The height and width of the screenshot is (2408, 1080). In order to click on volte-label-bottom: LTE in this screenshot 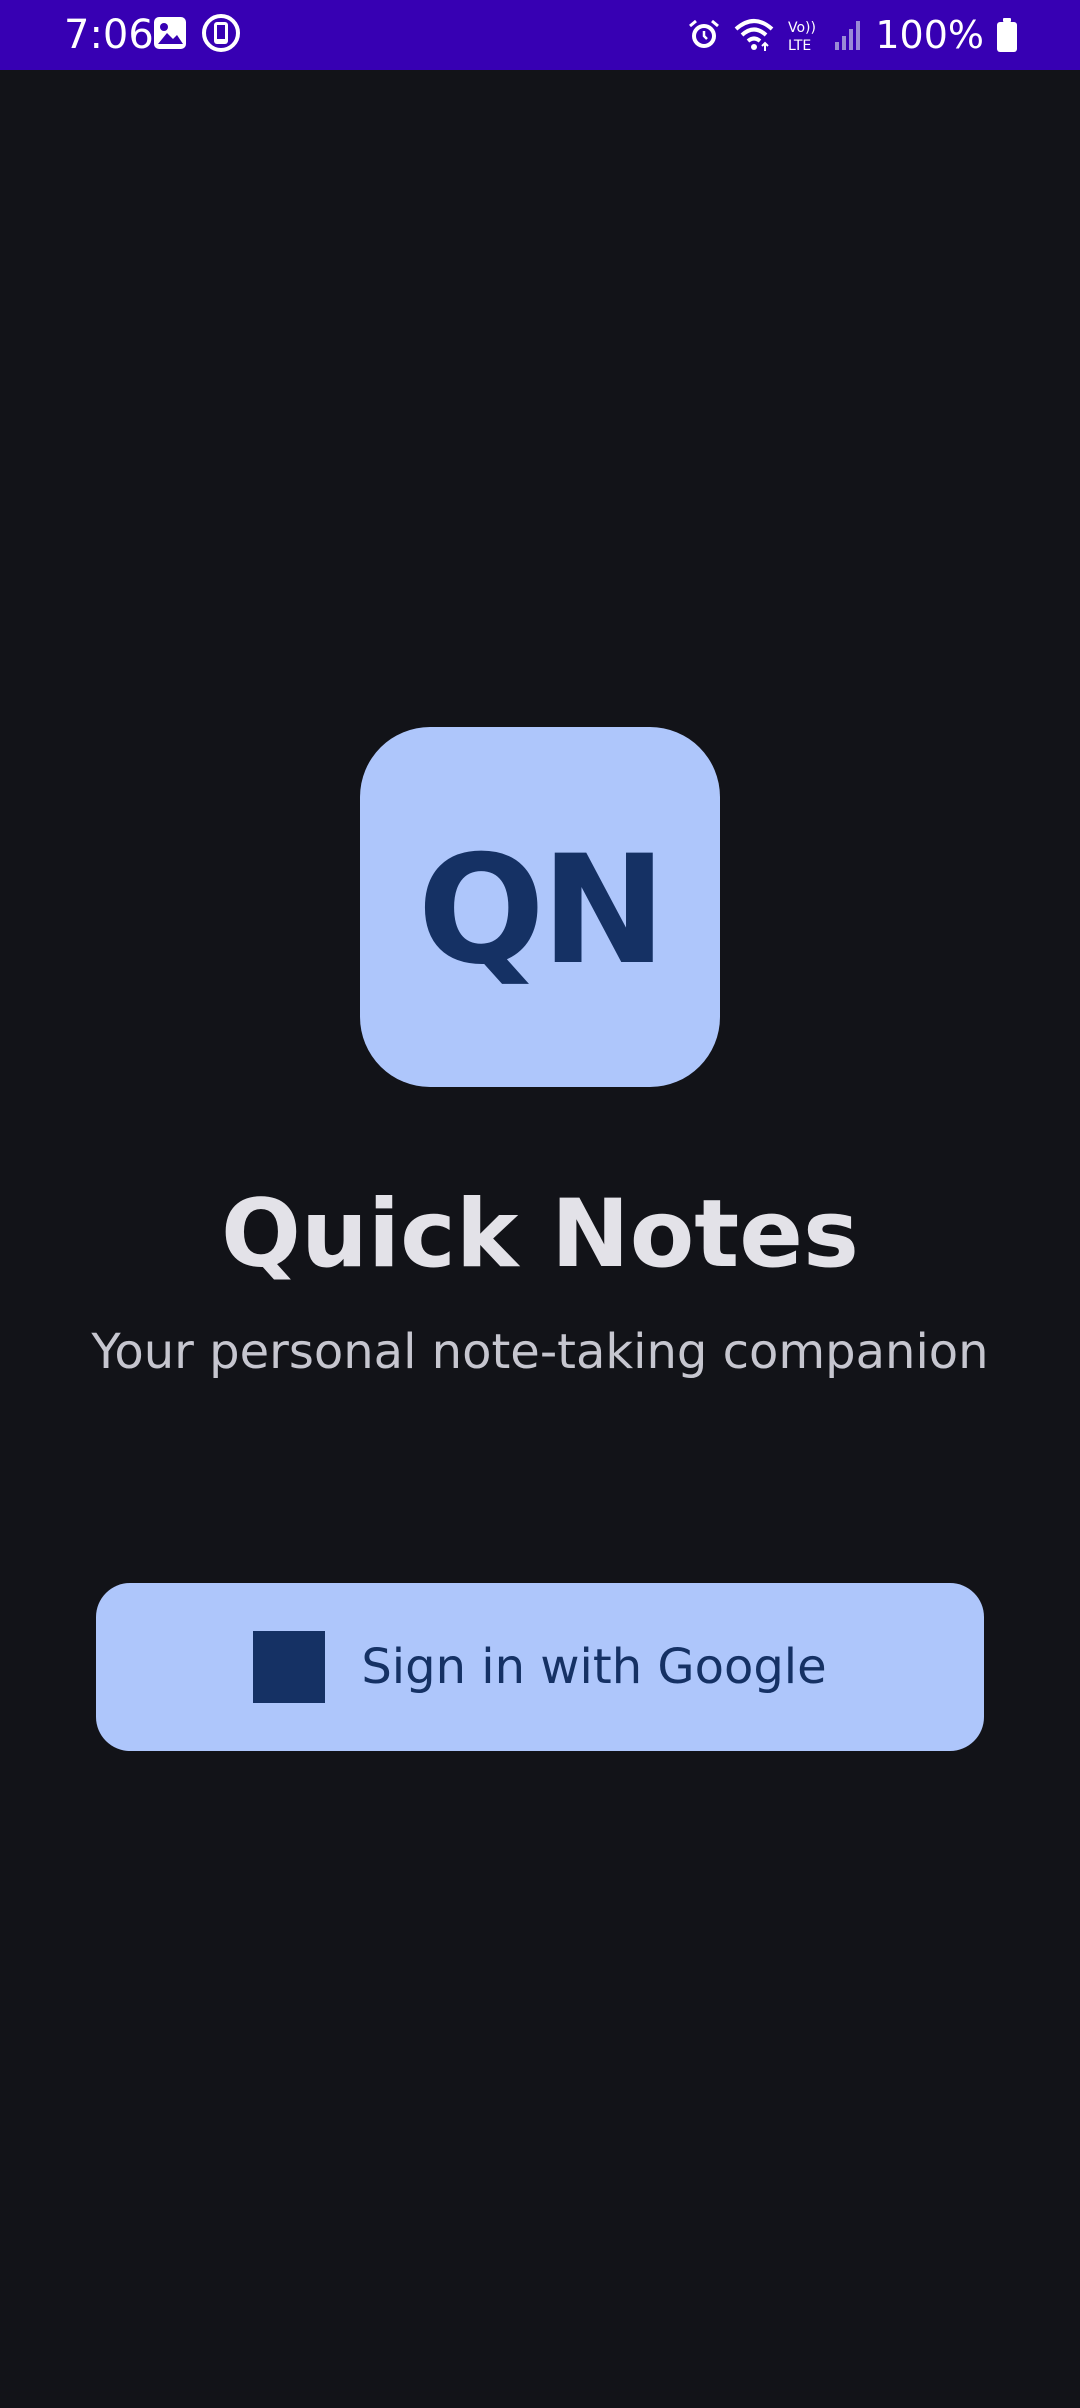, I will do `click(799, 45)`.